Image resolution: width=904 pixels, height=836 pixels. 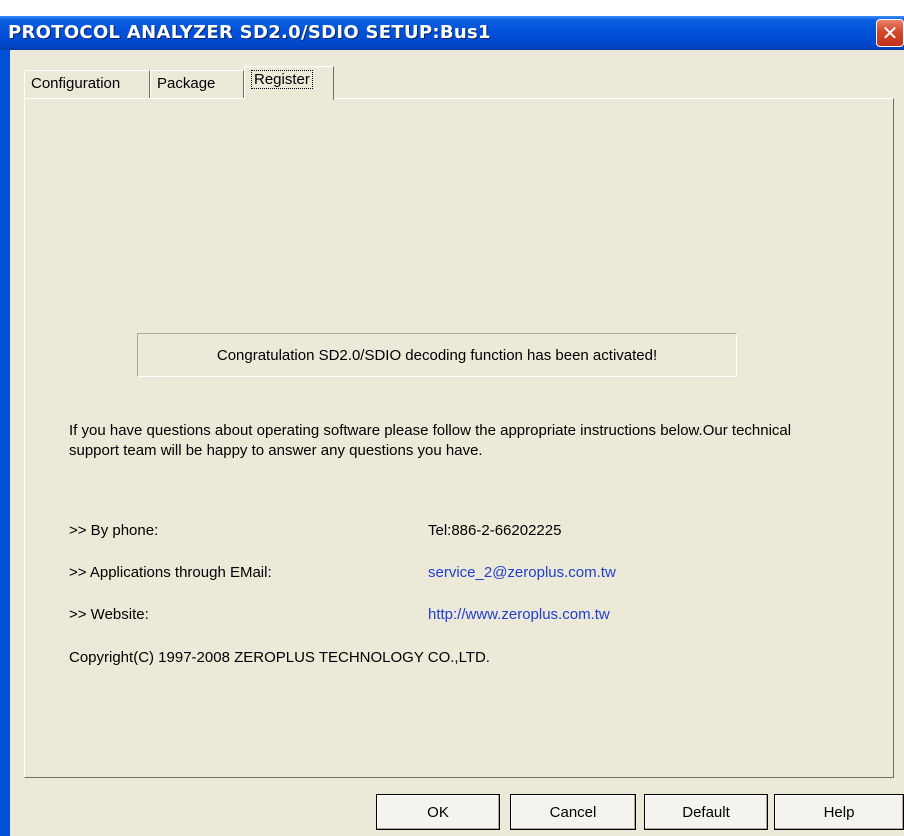 What do you see at coordinates (109, 614) in the screenshot?
I see `website-label: >> Website:` at bounding box center [109, 614].